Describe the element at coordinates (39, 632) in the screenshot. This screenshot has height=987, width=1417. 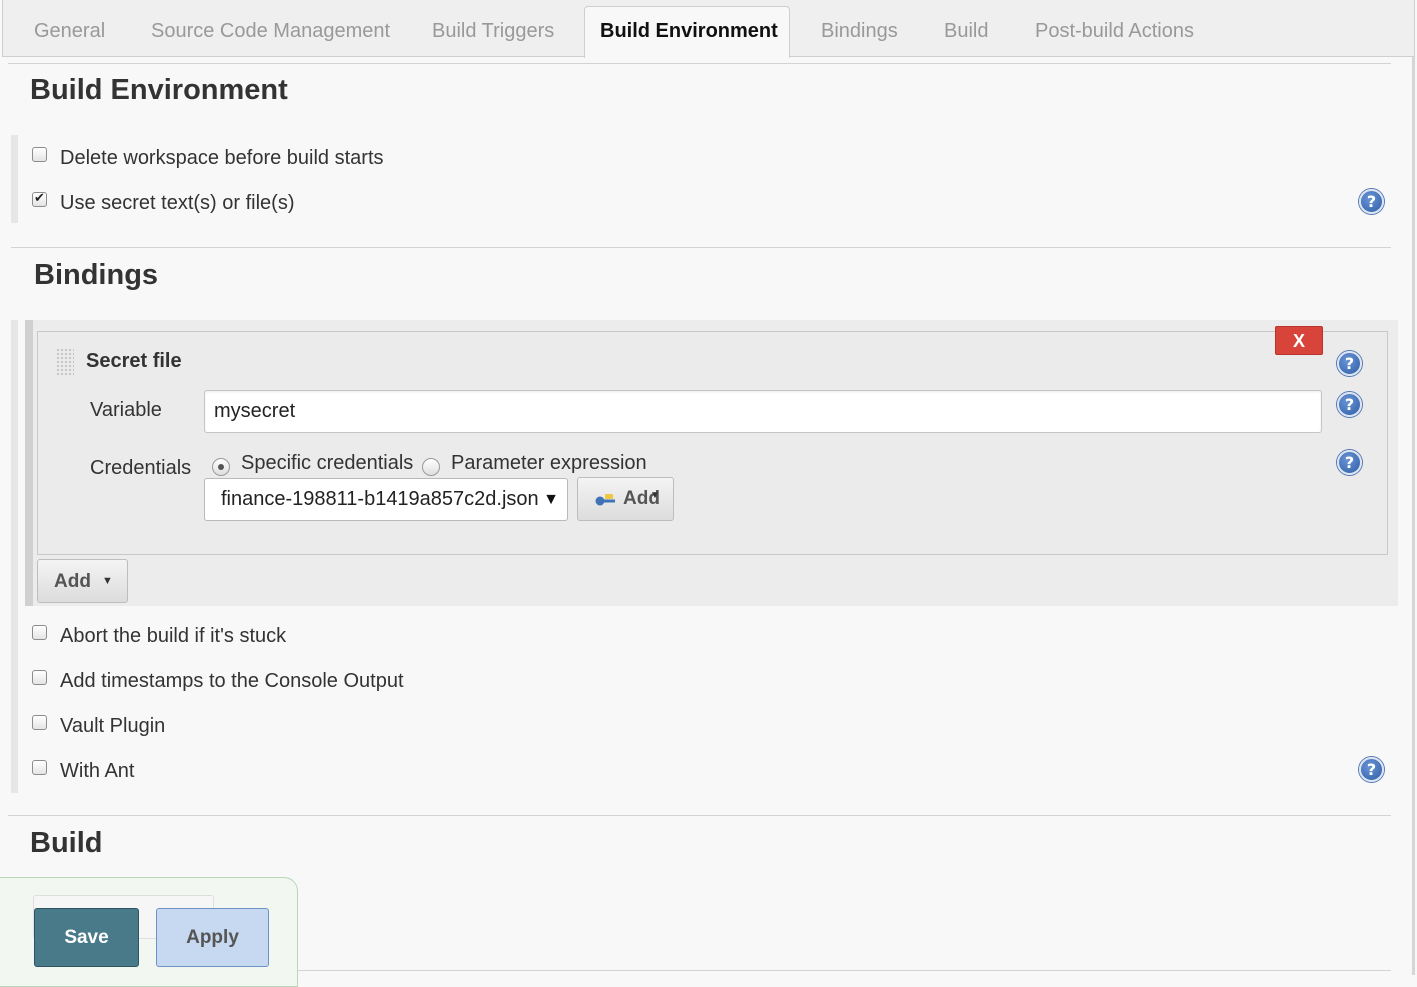
I see `abort-stuck-checkbox` at that location.